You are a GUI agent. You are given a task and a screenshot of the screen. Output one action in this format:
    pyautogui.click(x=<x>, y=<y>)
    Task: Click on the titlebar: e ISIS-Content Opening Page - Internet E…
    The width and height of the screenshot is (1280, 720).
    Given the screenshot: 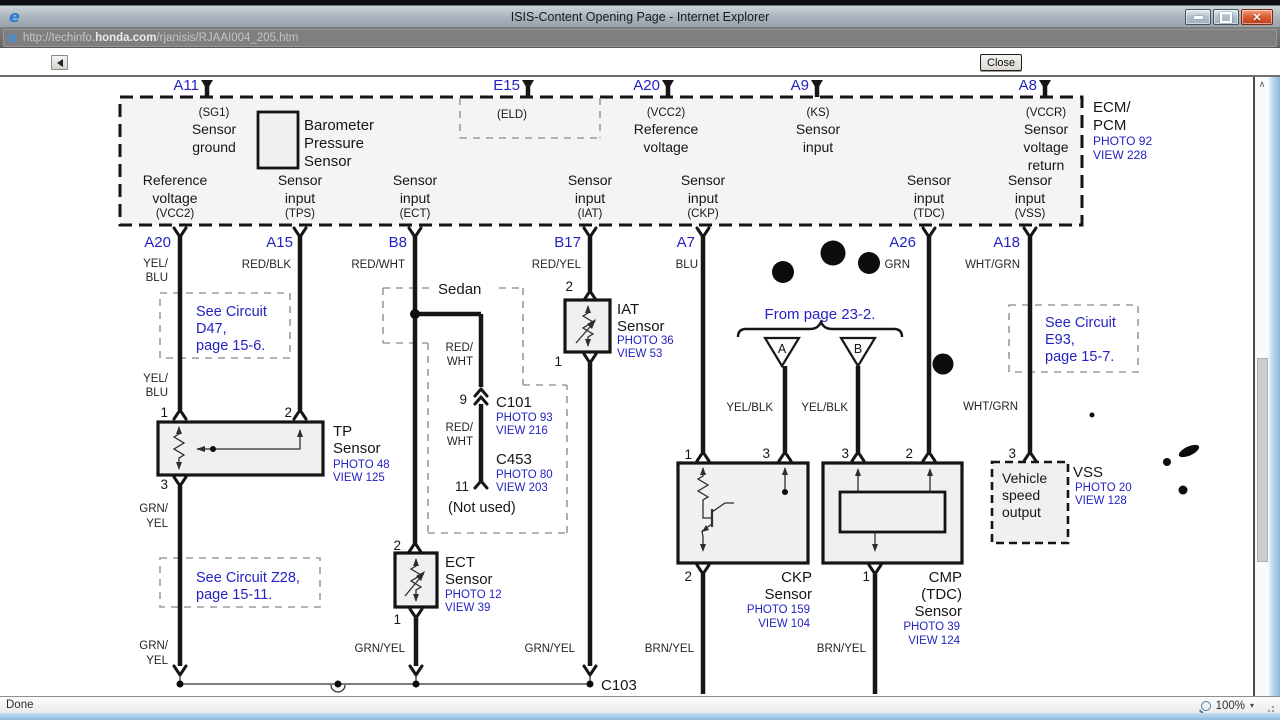 What is the action you would take?
    pyautogui.click(x=640, y=16)
    